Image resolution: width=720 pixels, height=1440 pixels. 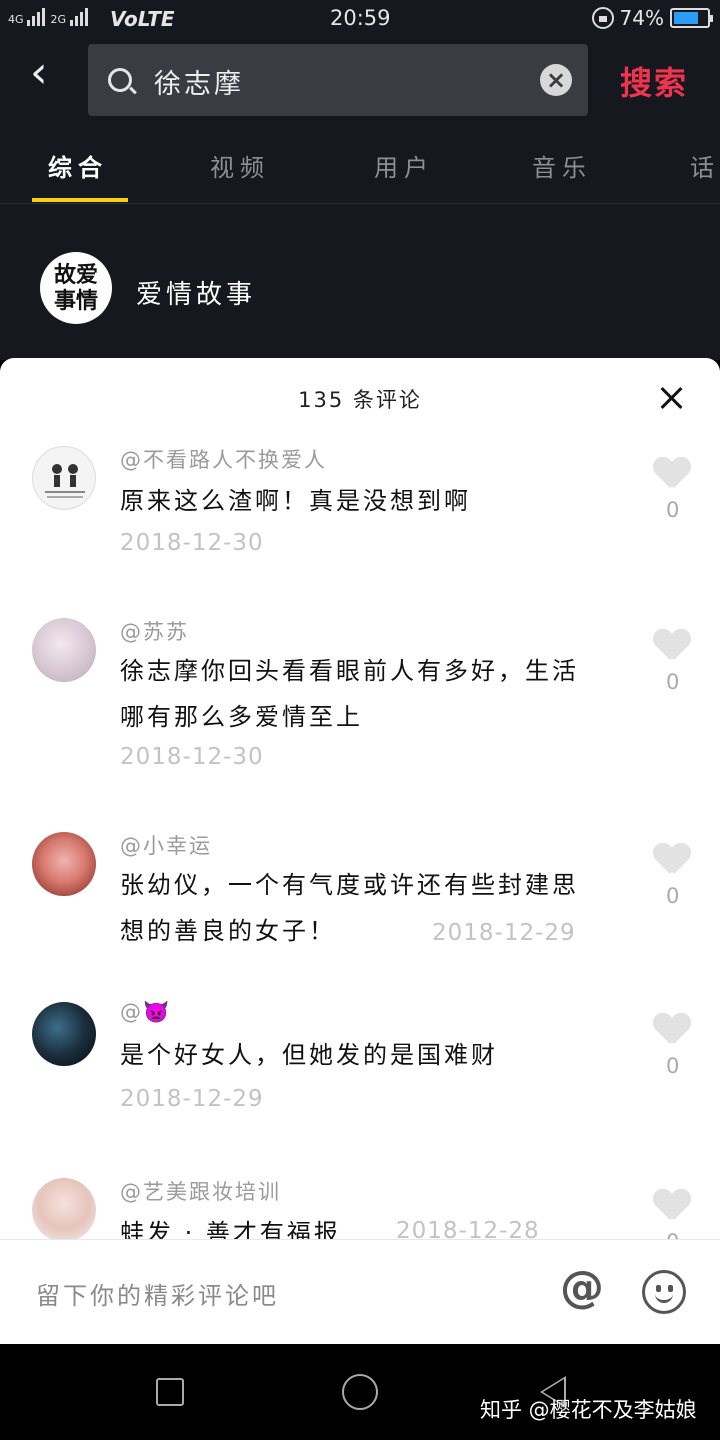 I want to click on clock: 20:59, so click(x=360, y=18).